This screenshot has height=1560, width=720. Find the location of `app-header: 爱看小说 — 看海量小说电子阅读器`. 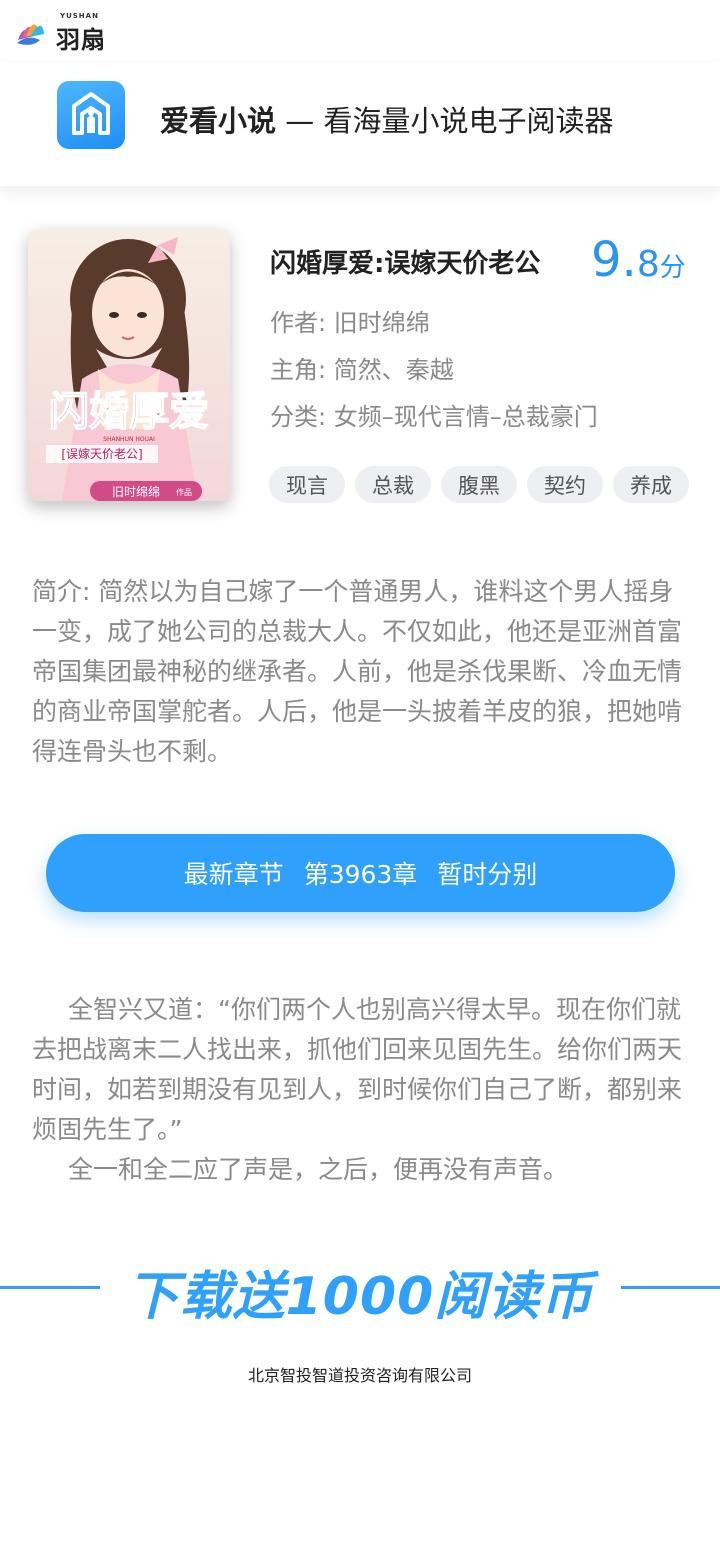

app-header: 爱看小说 — 看海量小说电子阅读器 is located at coordinates (360, 124).